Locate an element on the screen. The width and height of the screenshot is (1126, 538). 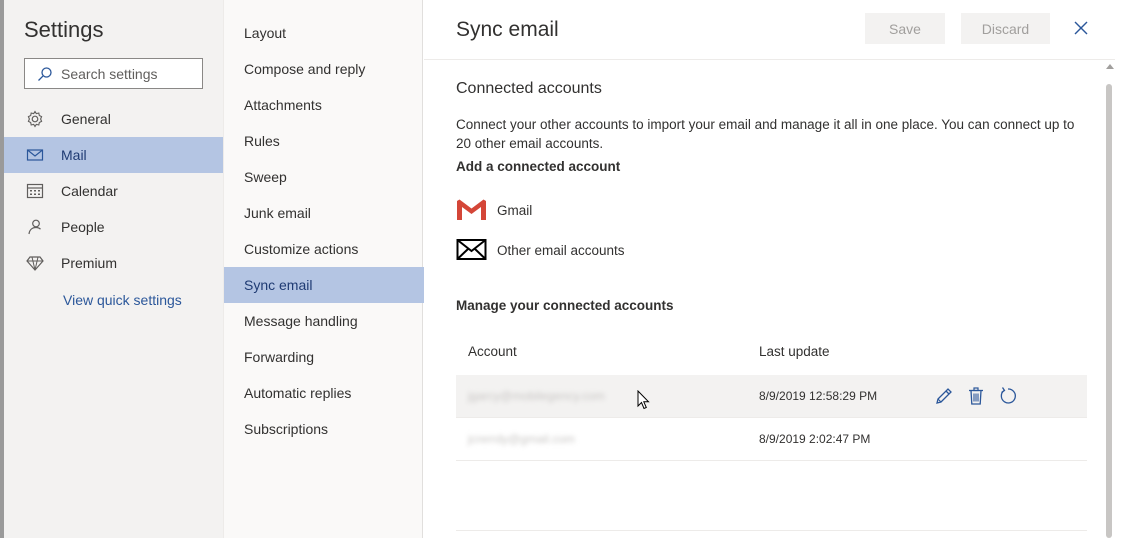
close-icon is located at coordinates (1081, 28).